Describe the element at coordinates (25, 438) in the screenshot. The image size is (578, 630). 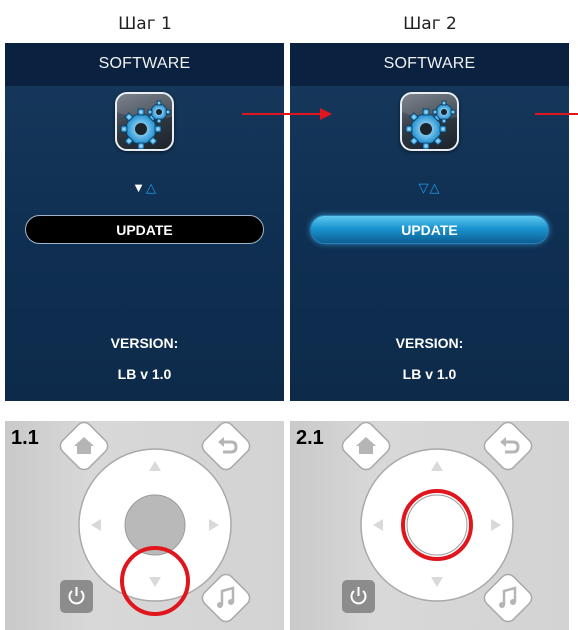
I see `remote-step-label: 1.1` at that location.